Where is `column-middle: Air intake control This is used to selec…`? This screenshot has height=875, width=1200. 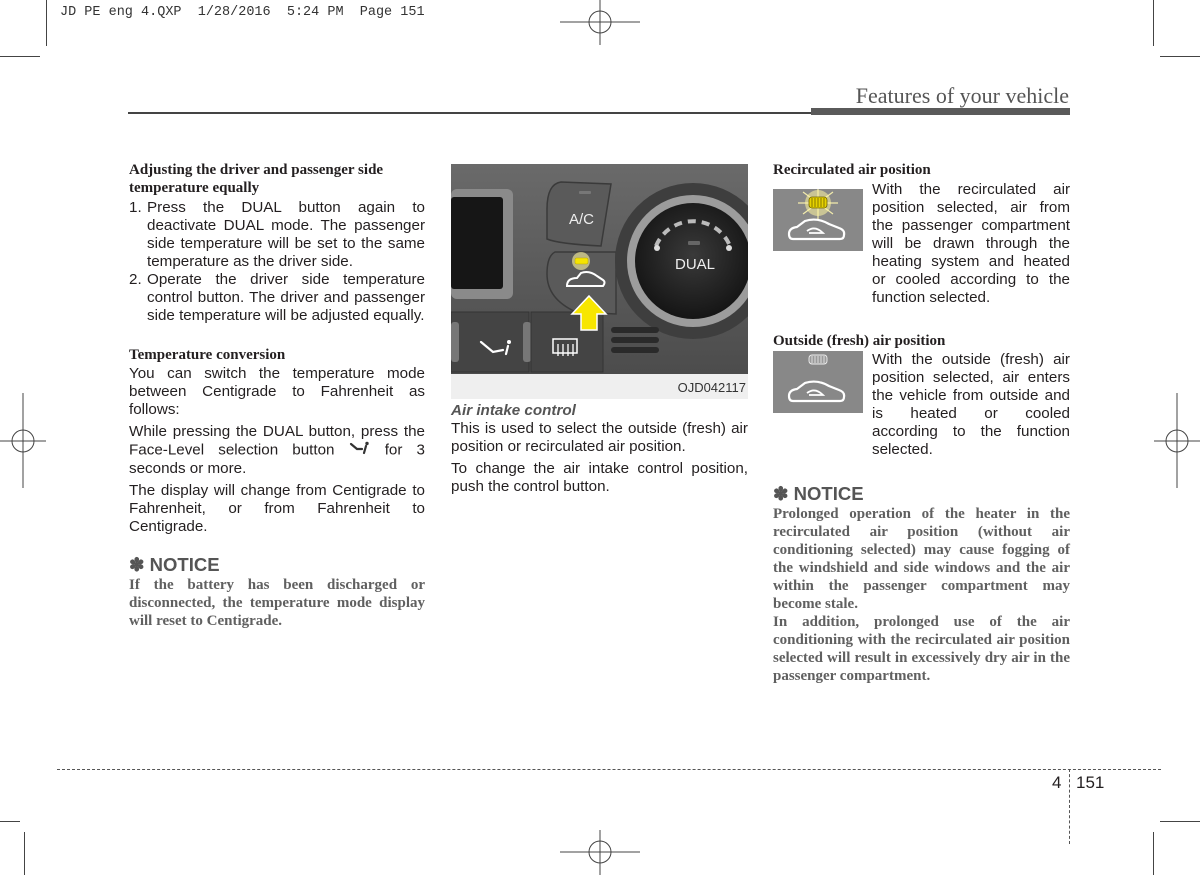
column-middle: Air intake control This is used to selec… is located at coordinates (599, 451).